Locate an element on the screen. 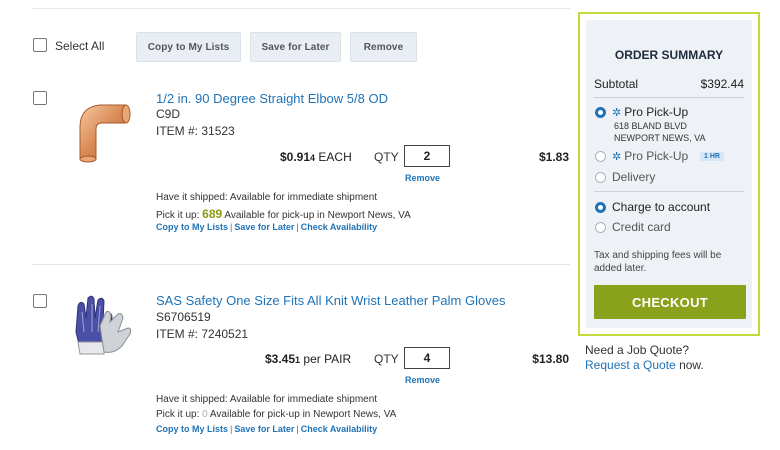  select-all-checkbox is located at coordinates (40, 45).